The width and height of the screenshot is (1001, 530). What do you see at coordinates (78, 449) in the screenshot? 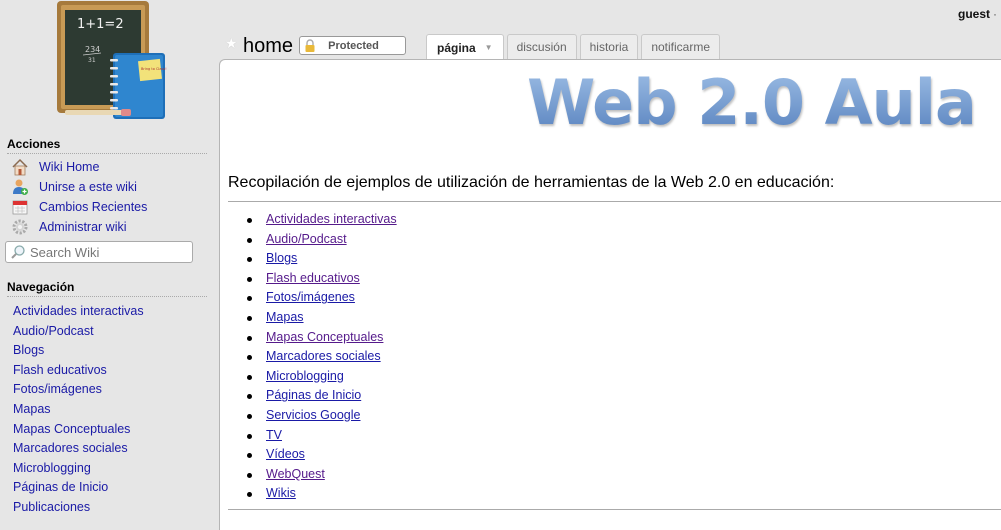
I see `nav-item: Marcadores sociales` at bounding box center [78, 449].